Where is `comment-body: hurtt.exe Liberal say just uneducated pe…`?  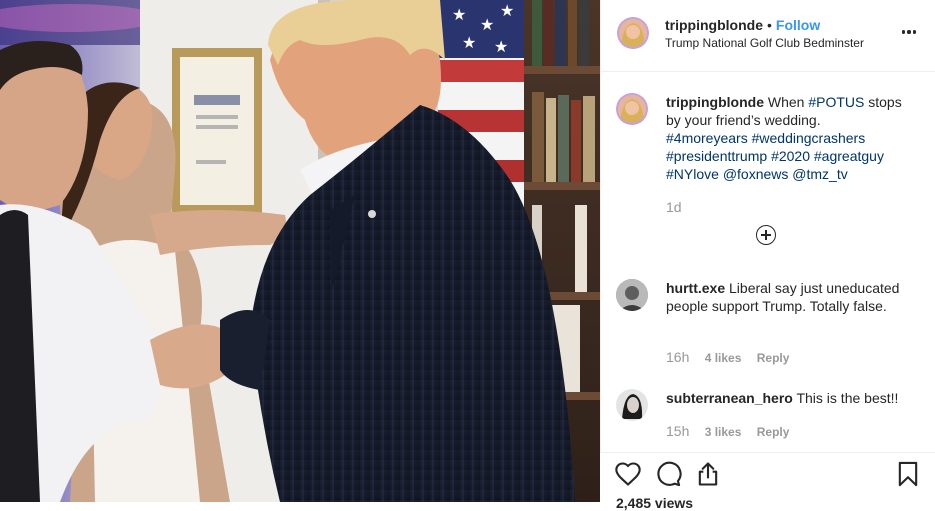 comment-body: hurtt.exe Liberal say just uneducated pe… is located at coordinates (791, 297).